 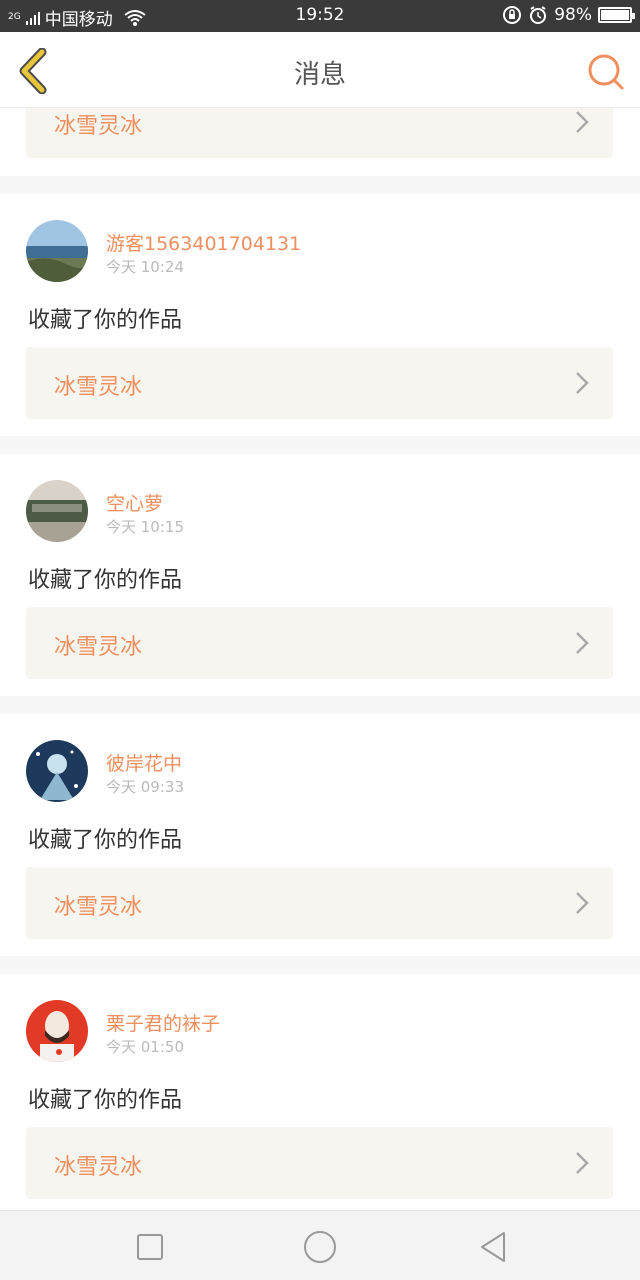 I want to click on timestamp: 今天 10:15, so click(x=145, y=527).